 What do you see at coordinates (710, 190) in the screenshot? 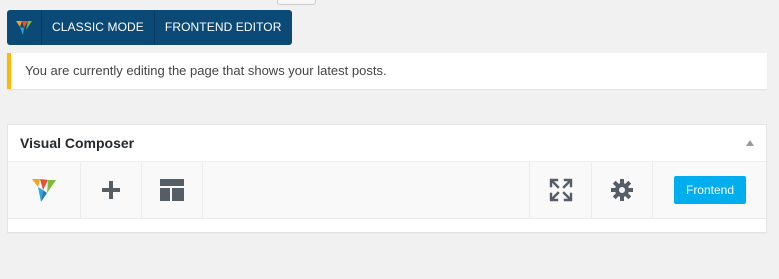
I see `frontend-button: Frontend` at bounding box center [710, 190].